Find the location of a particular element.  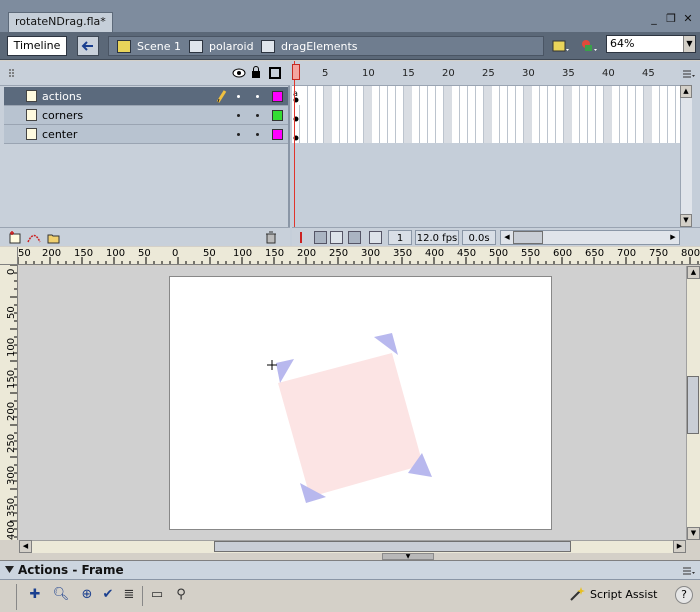

edit-symbols-button is located at coordinates (561, 46).